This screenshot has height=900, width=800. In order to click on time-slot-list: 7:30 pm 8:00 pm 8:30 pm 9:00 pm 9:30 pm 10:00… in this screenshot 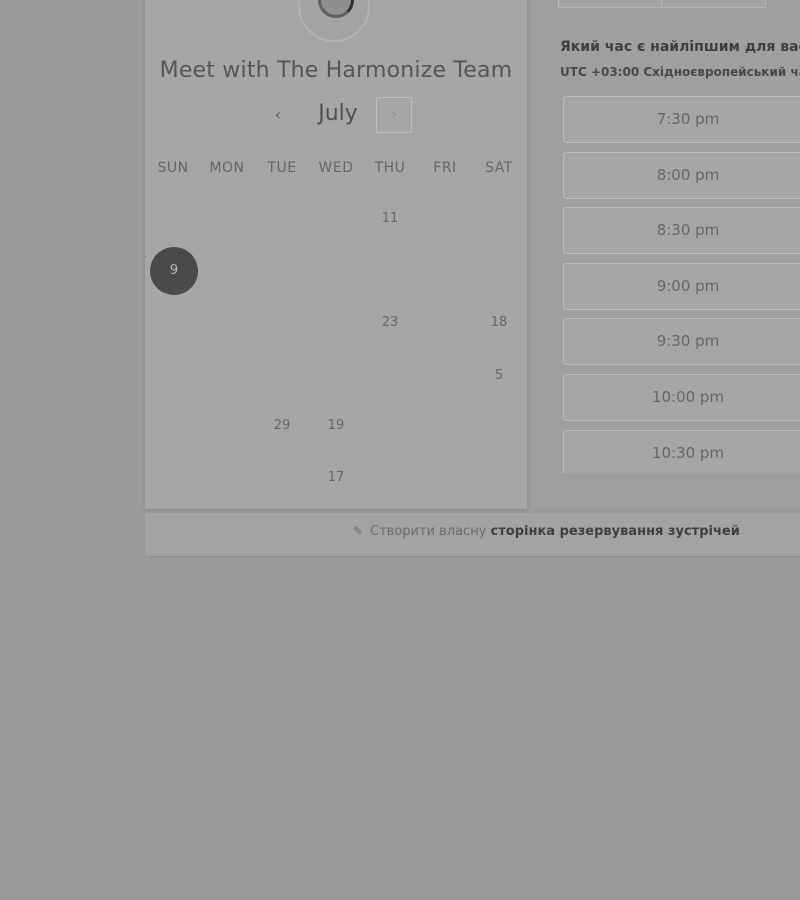, I will do `click(681, 284)`.